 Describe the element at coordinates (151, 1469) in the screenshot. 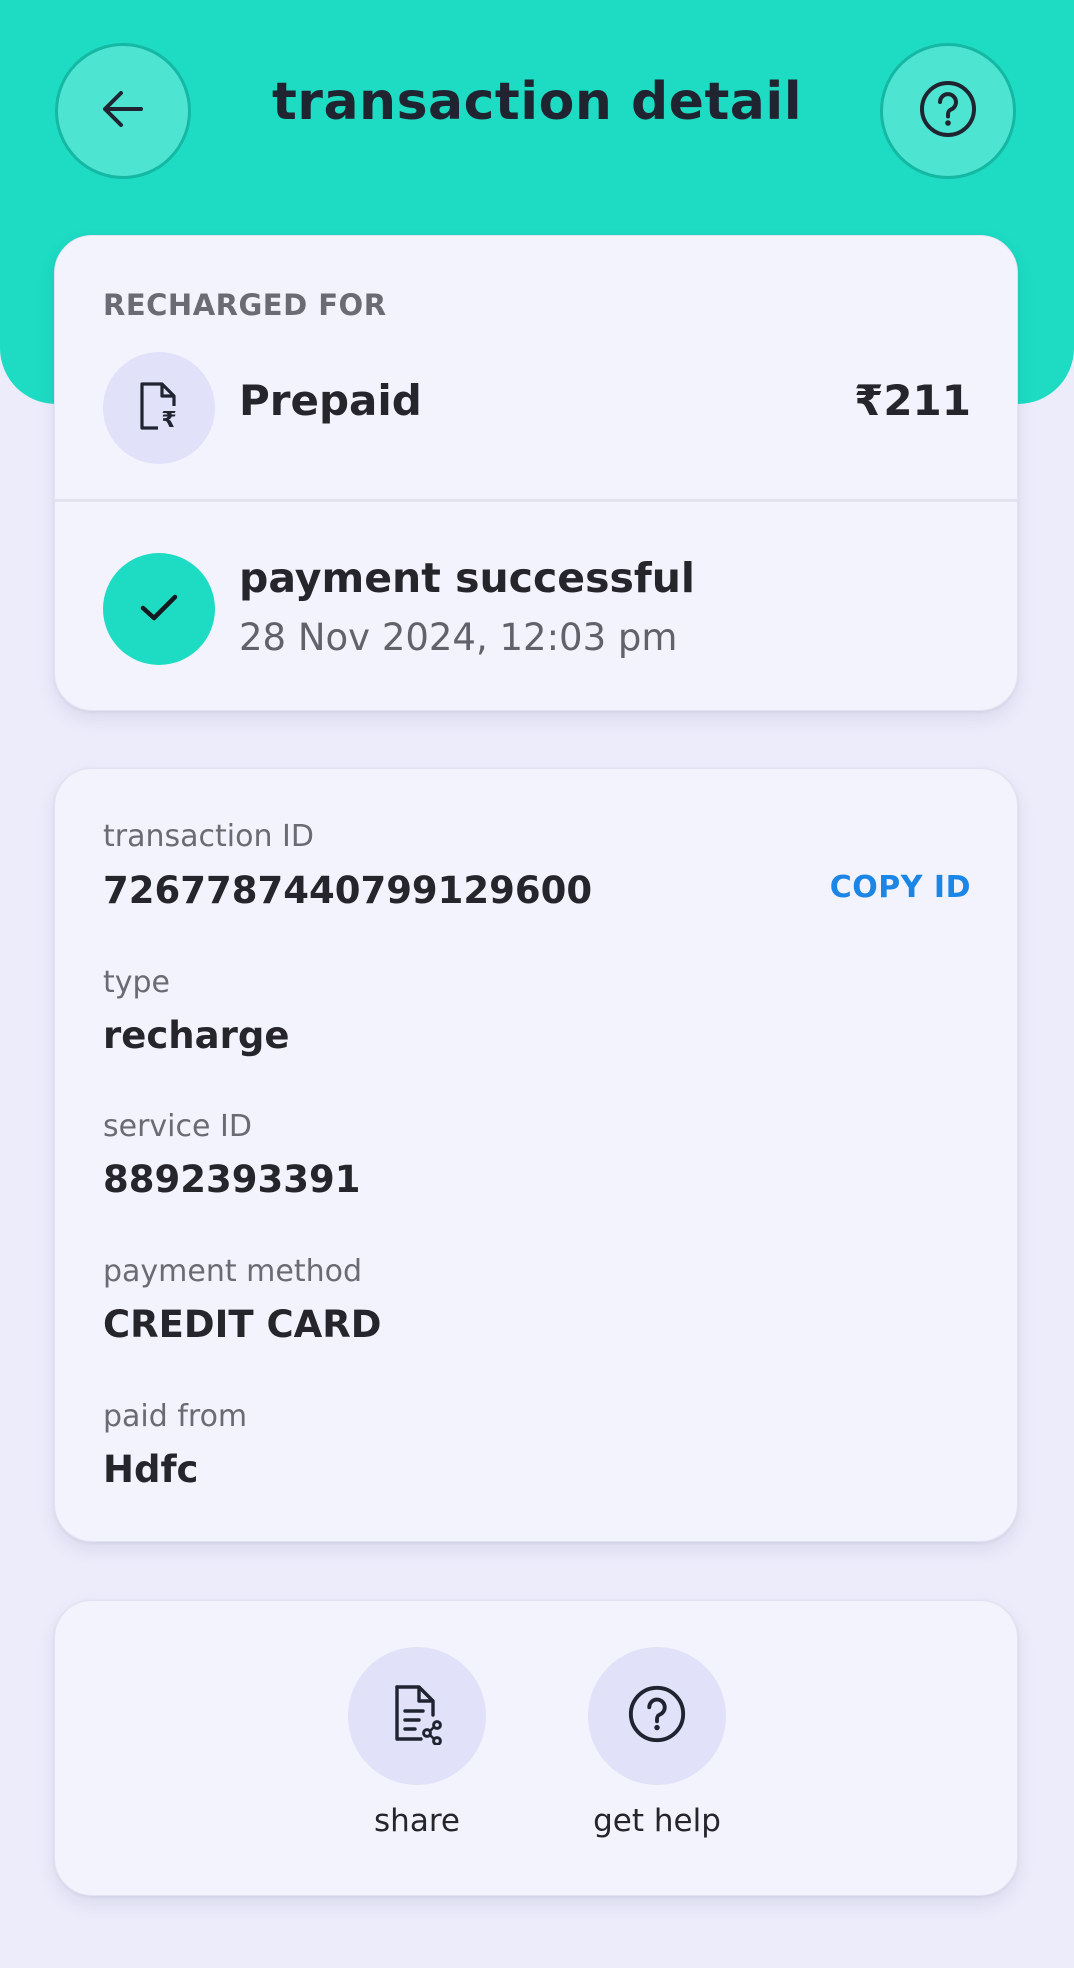

I see `paid-from-value: Hdfc` at that location.